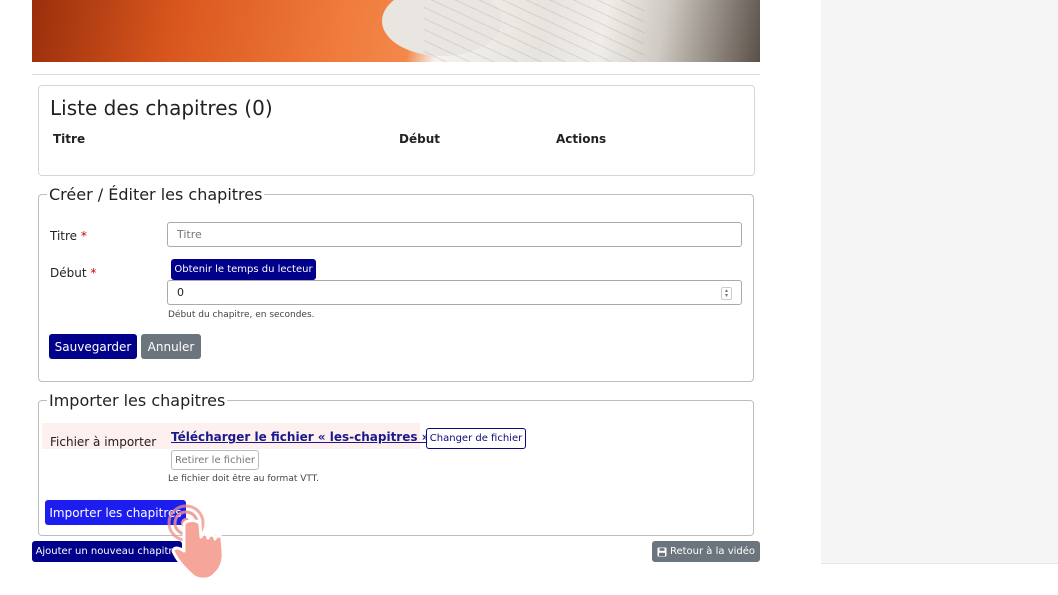 This screenshot has width=1058, height=595. What do you see at coordinates (534, 31) in the screenshot?
I see `thumbnail-detail` at bounding box center [534, 31].